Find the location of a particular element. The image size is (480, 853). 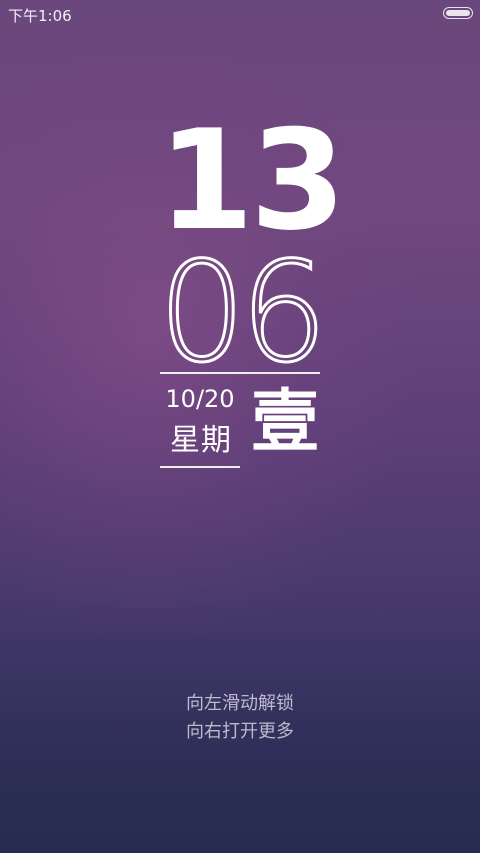

weekday-label: 星期 is located at coordinates (201, 440).